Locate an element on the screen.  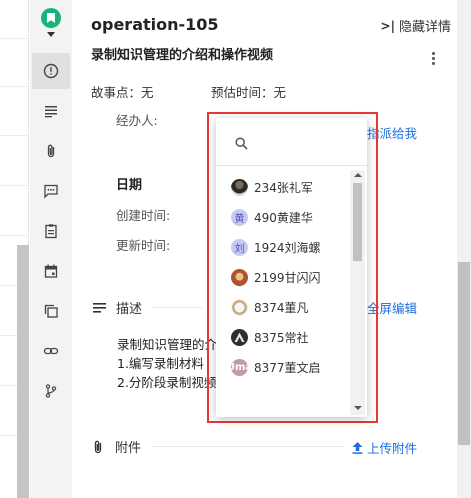
user-option-label: 8377董文启 is located at coordinates (287, 367).